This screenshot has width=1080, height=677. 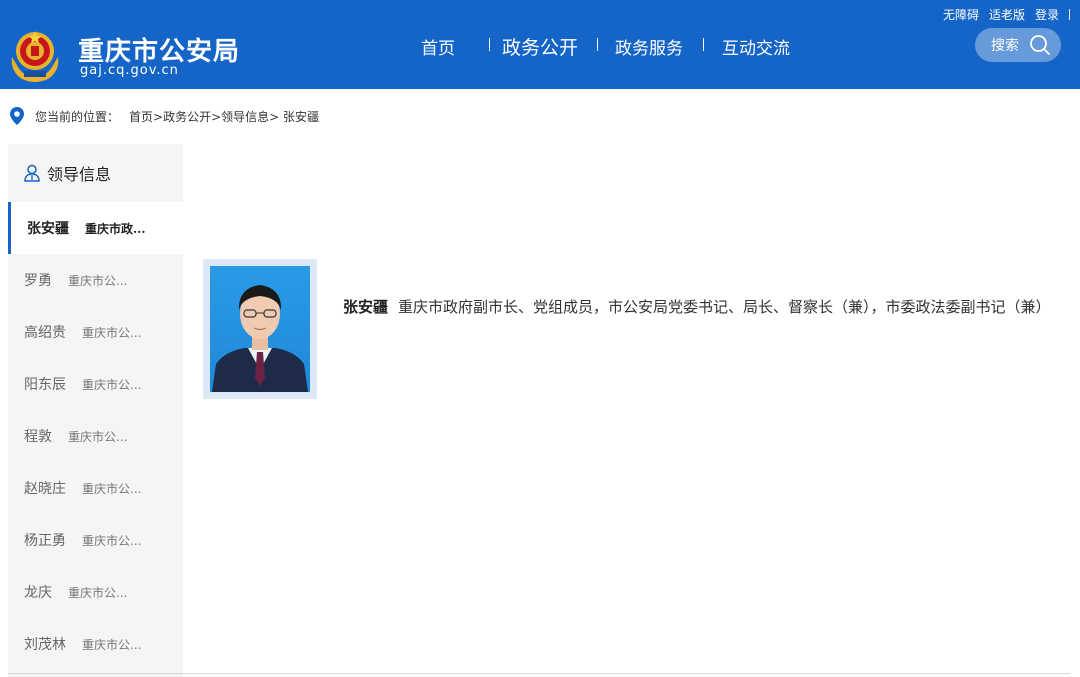 I want to click on leader-name: 罗勇, so click(x=38, y=281).